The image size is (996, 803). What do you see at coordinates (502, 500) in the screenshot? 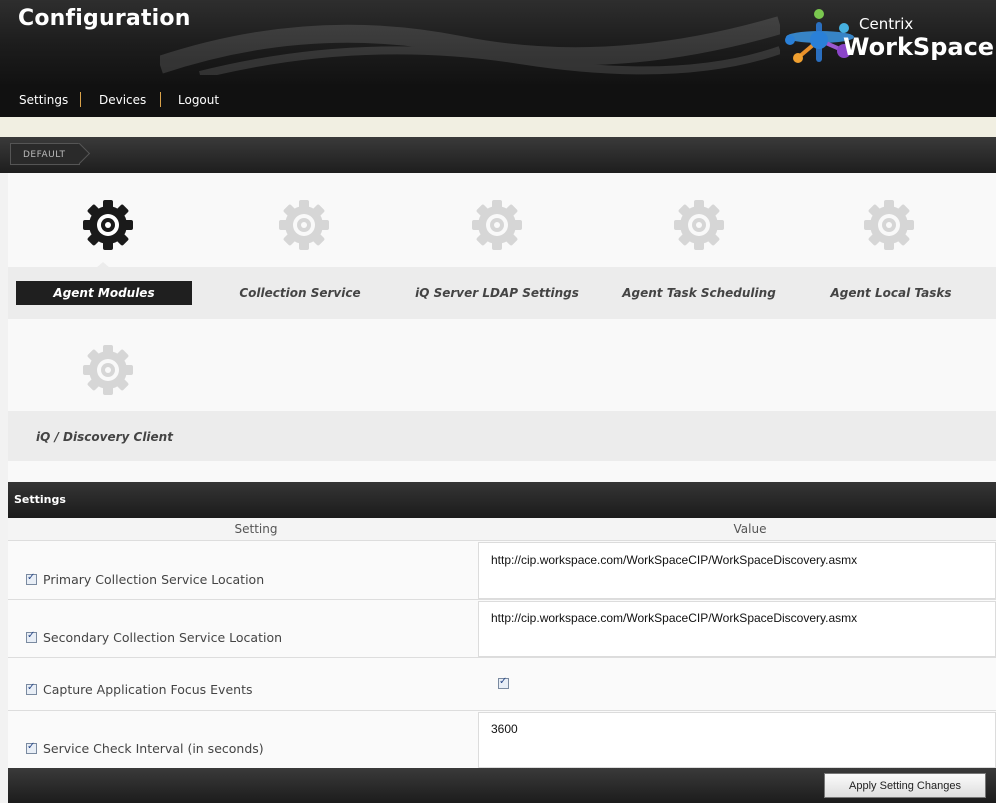
I see `settings-header: Settings` at bounding box center [502, 500].